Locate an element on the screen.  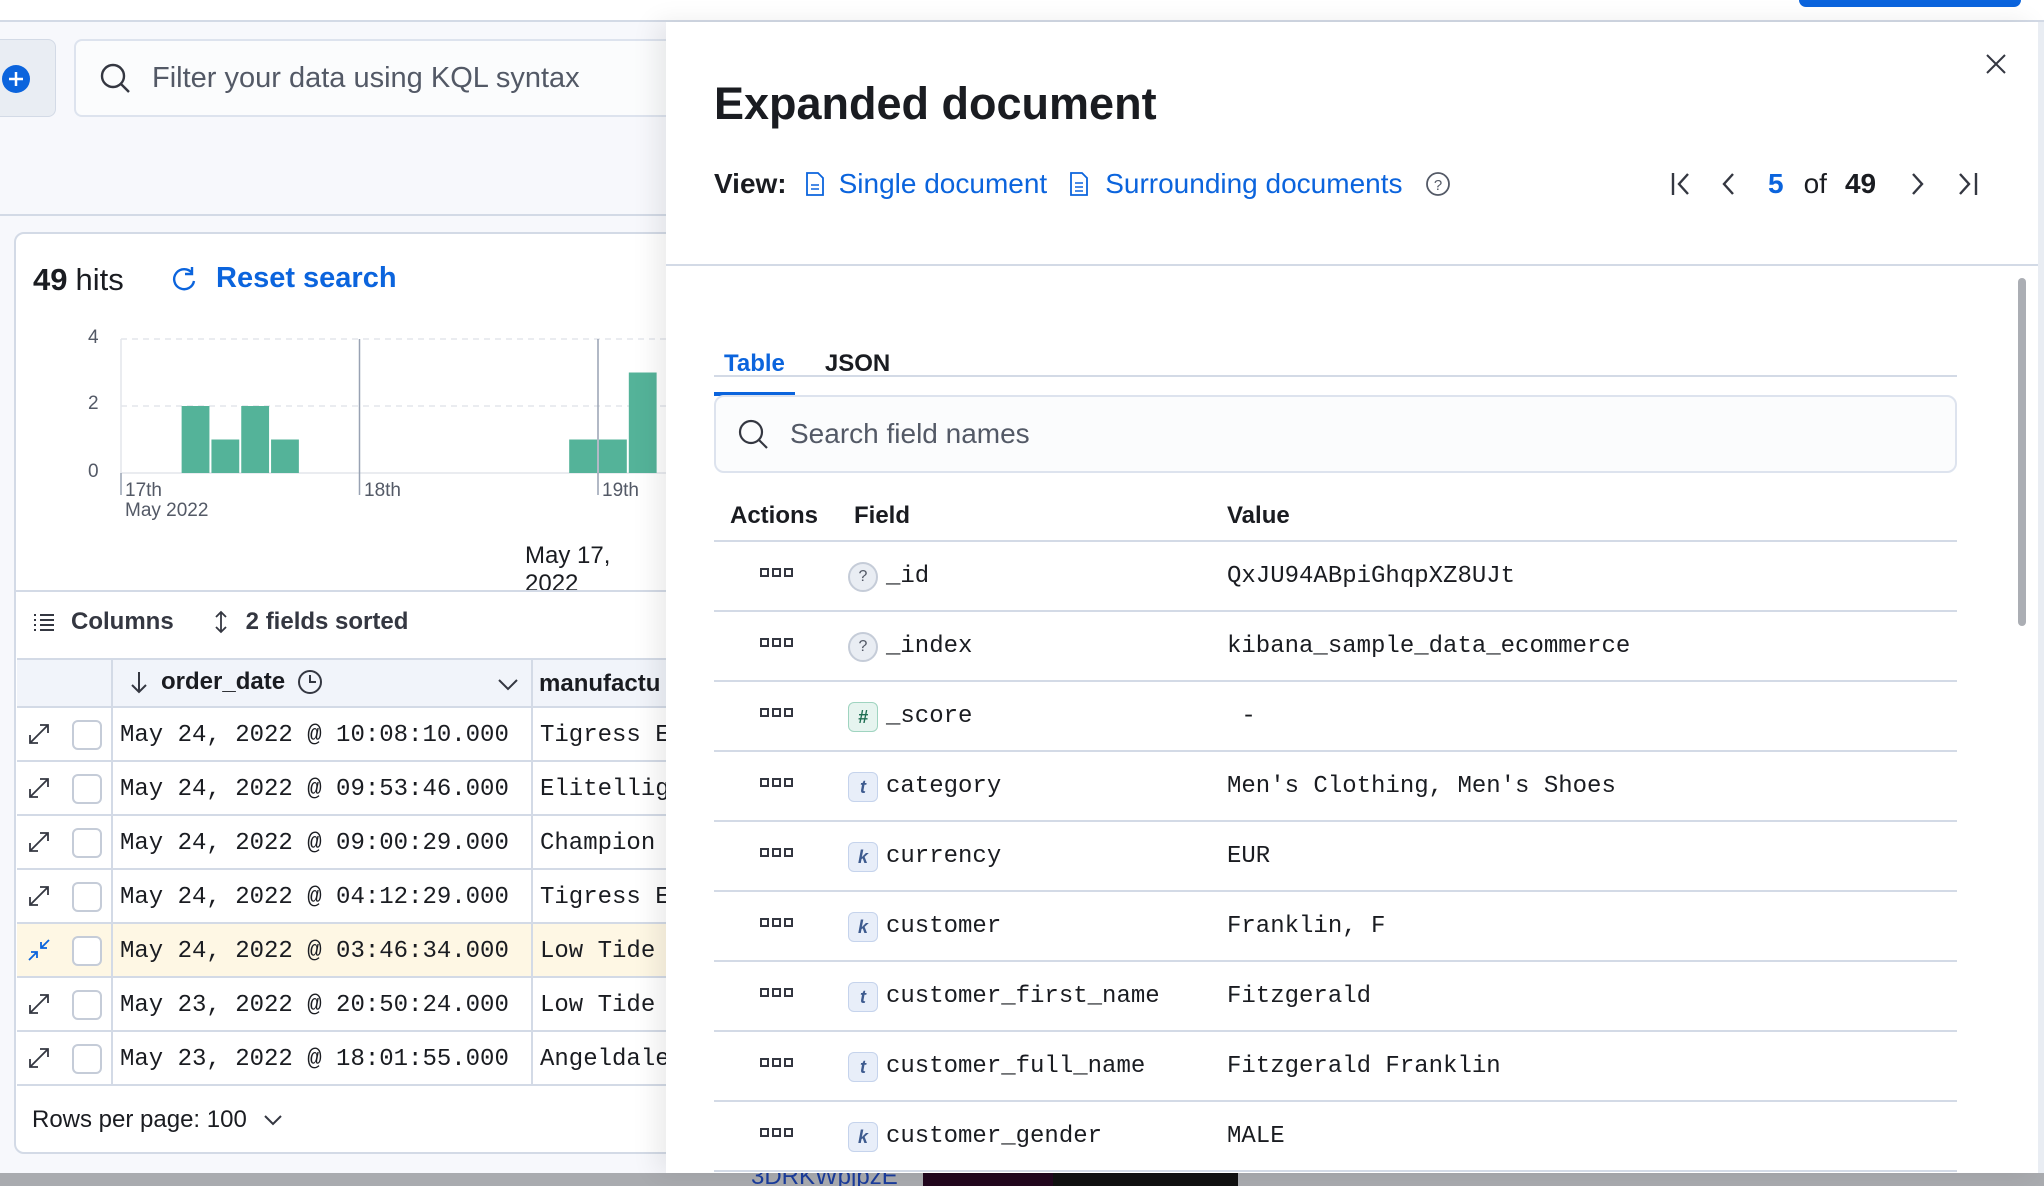
x-tick: 19th is located at coordinates (620, 490).